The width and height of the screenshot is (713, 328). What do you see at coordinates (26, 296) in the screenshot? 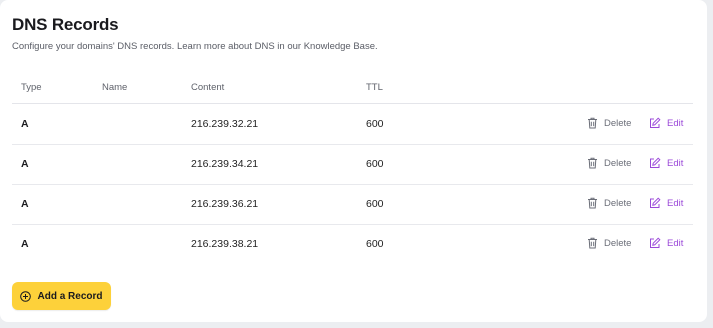
I see `plus-circle-icon` at bounding box center [26, 296].